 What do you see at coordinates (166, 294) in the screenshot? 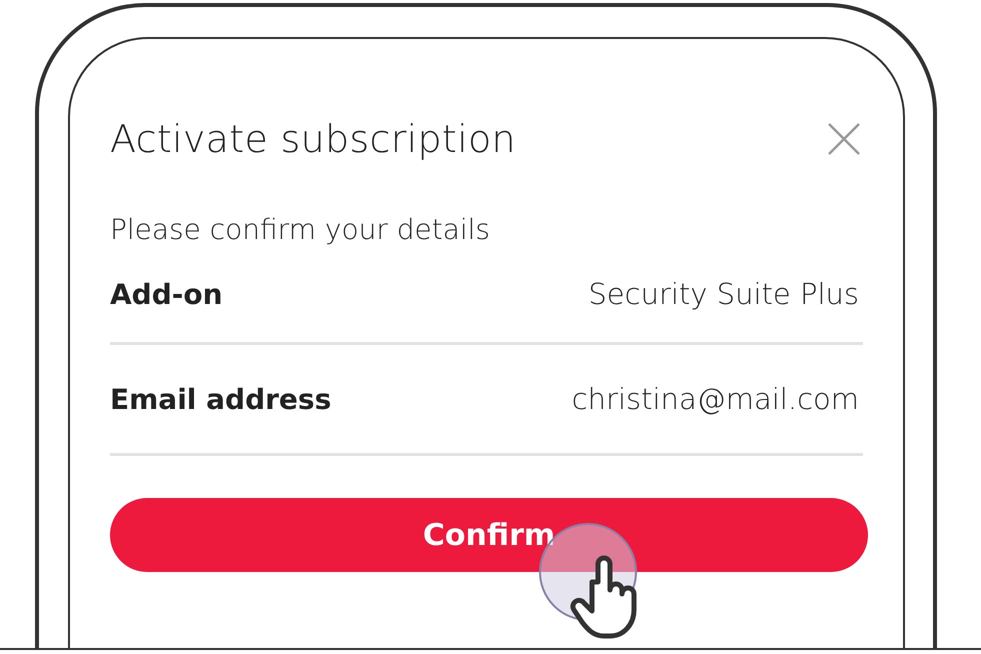
I see `detail-label: Add-on` at bounding box center [166, 294].